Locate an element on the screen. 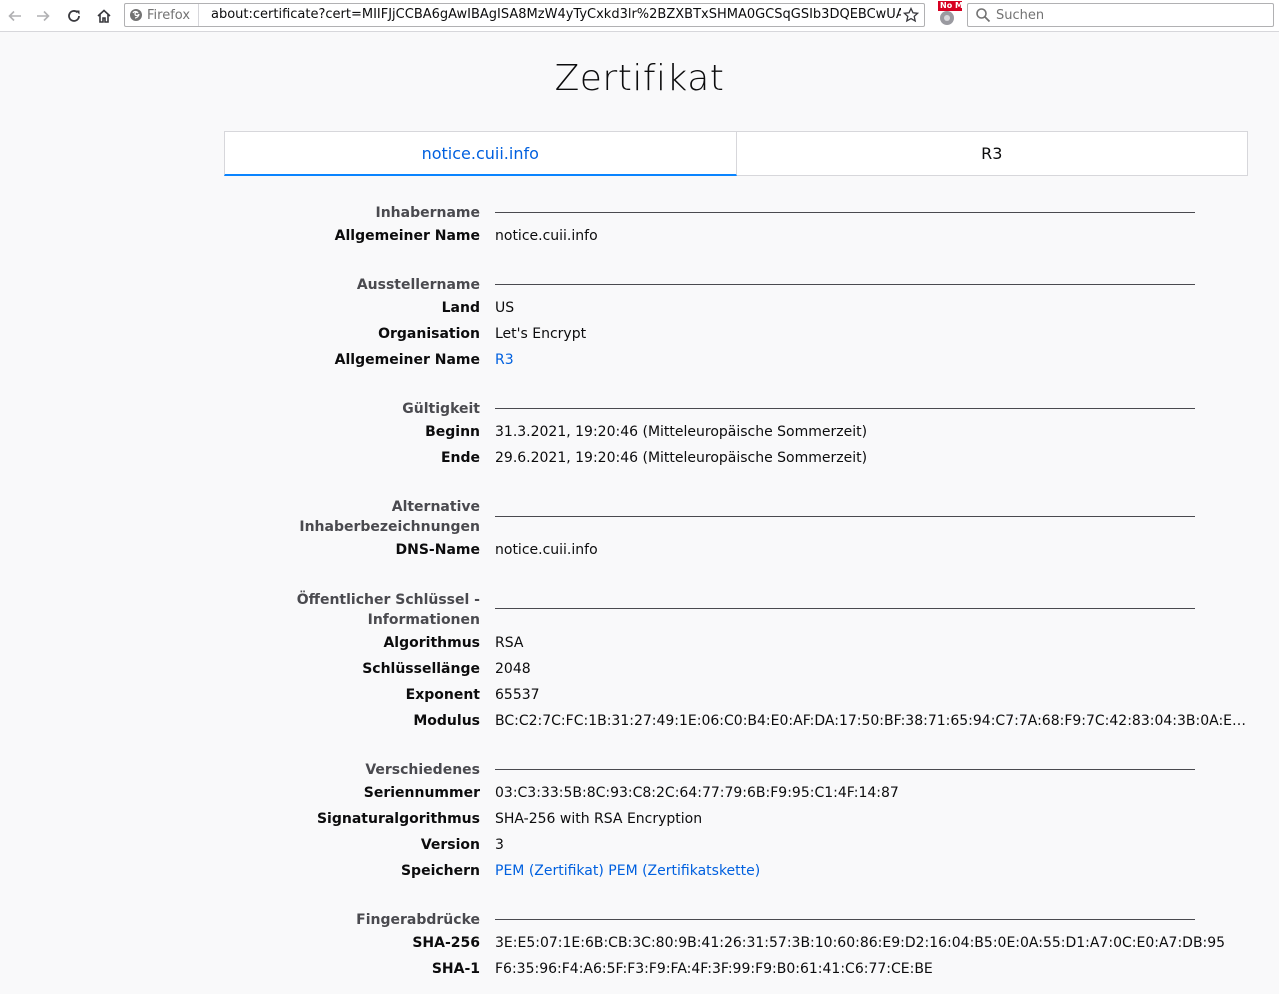 This screenshot has width=1279, height=994. certificate-tabs: notice.cuii.info R3 is located at coordinates (736, 153).